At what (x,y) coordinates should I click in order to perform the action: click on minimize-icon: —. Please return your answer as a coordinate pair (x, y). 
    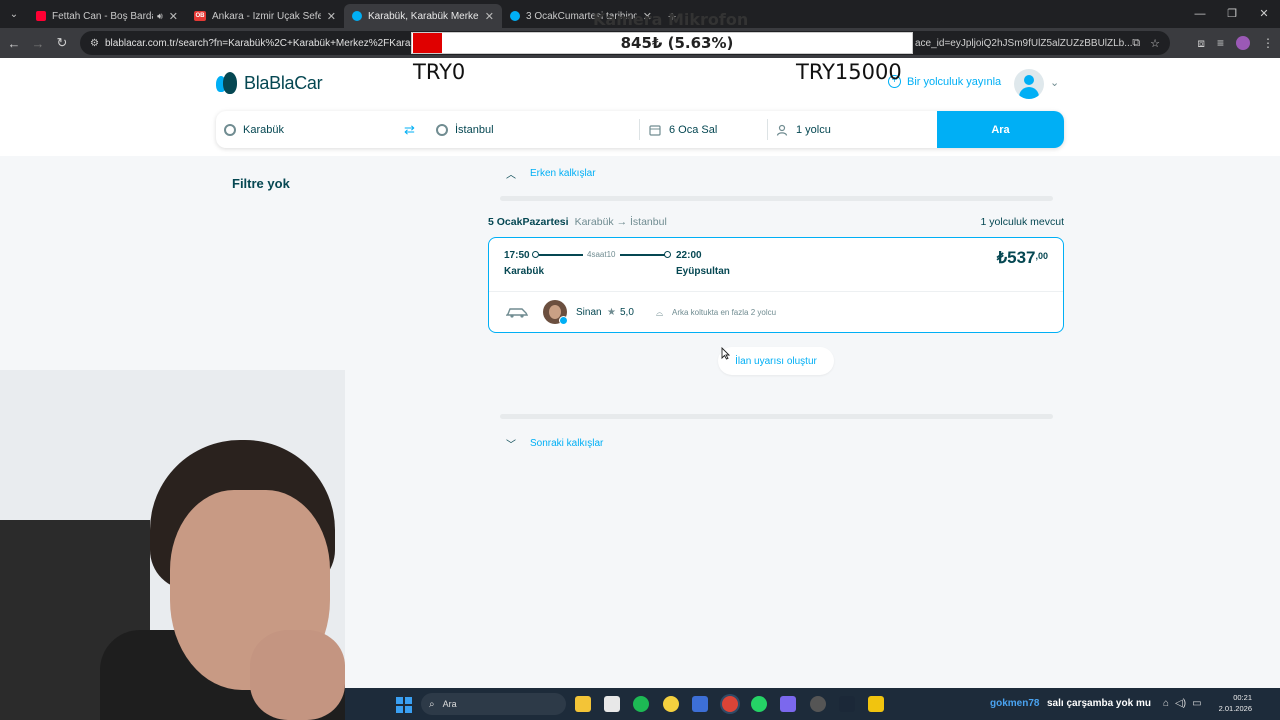
    Looking at the image, I should click on (1200, 14).